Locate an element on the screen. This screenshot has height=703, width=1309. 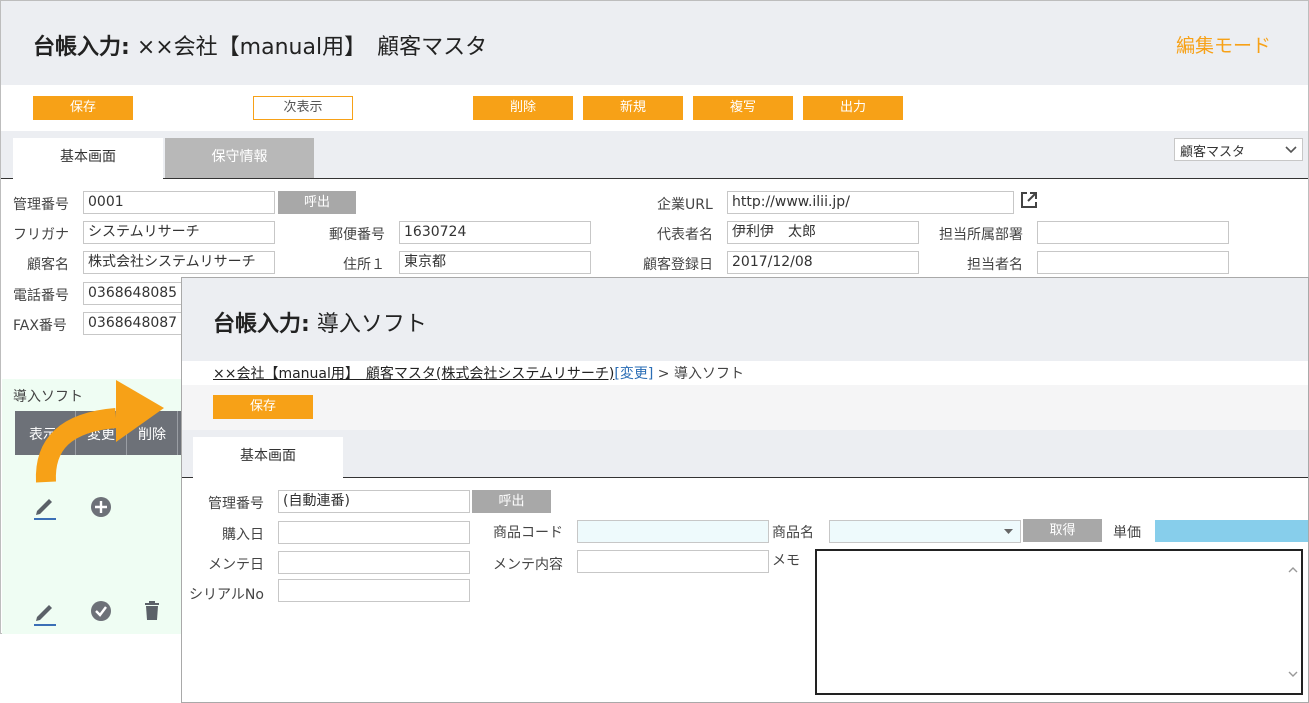
next-display-button: 次表示 is located at coordinates (303, 108).